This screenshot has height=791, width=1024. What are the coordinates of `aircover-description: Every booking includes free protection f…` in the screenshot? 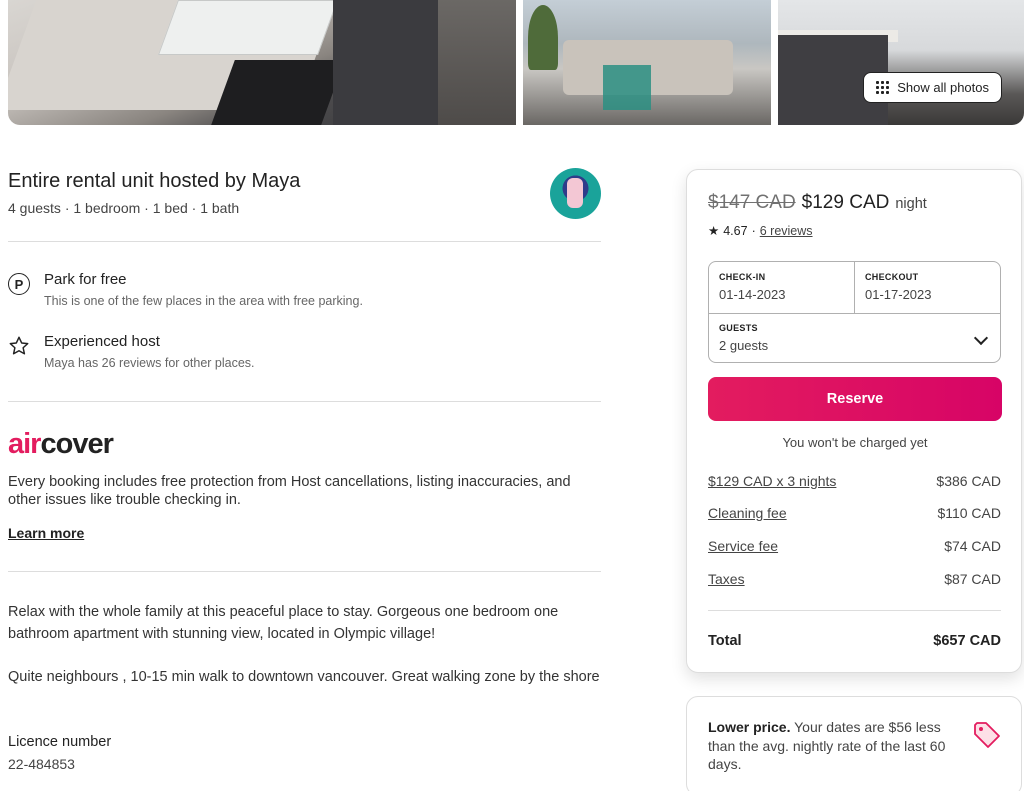 It's located at (289, 491).